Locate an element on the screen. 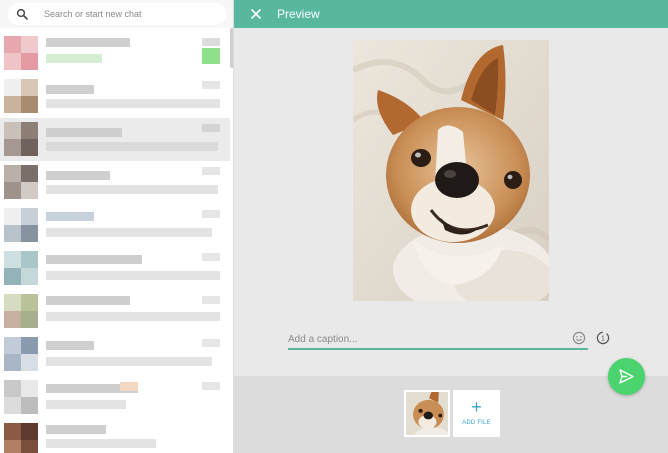 This screenshot has width=668, height=453. search-bar is located at coordinates (116, 14).